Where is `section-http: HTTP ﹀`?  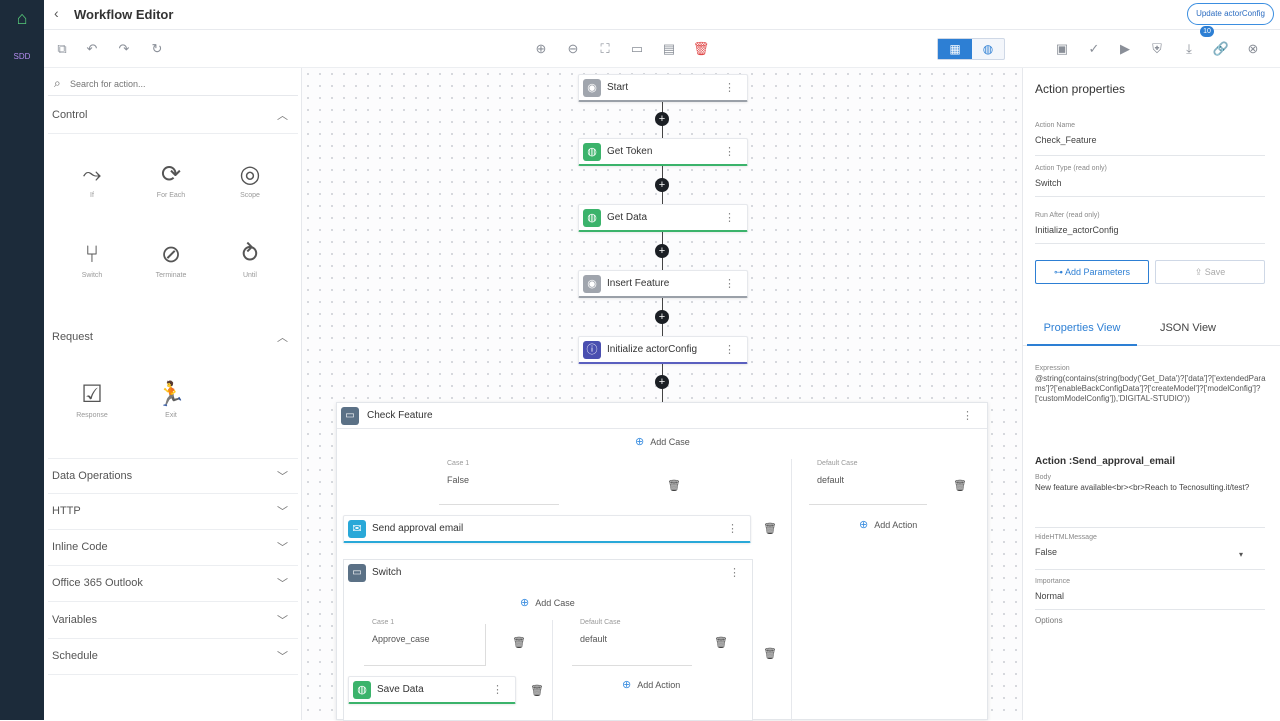 section-http: HTTP ﹀ is located at coordinates (173, 512).